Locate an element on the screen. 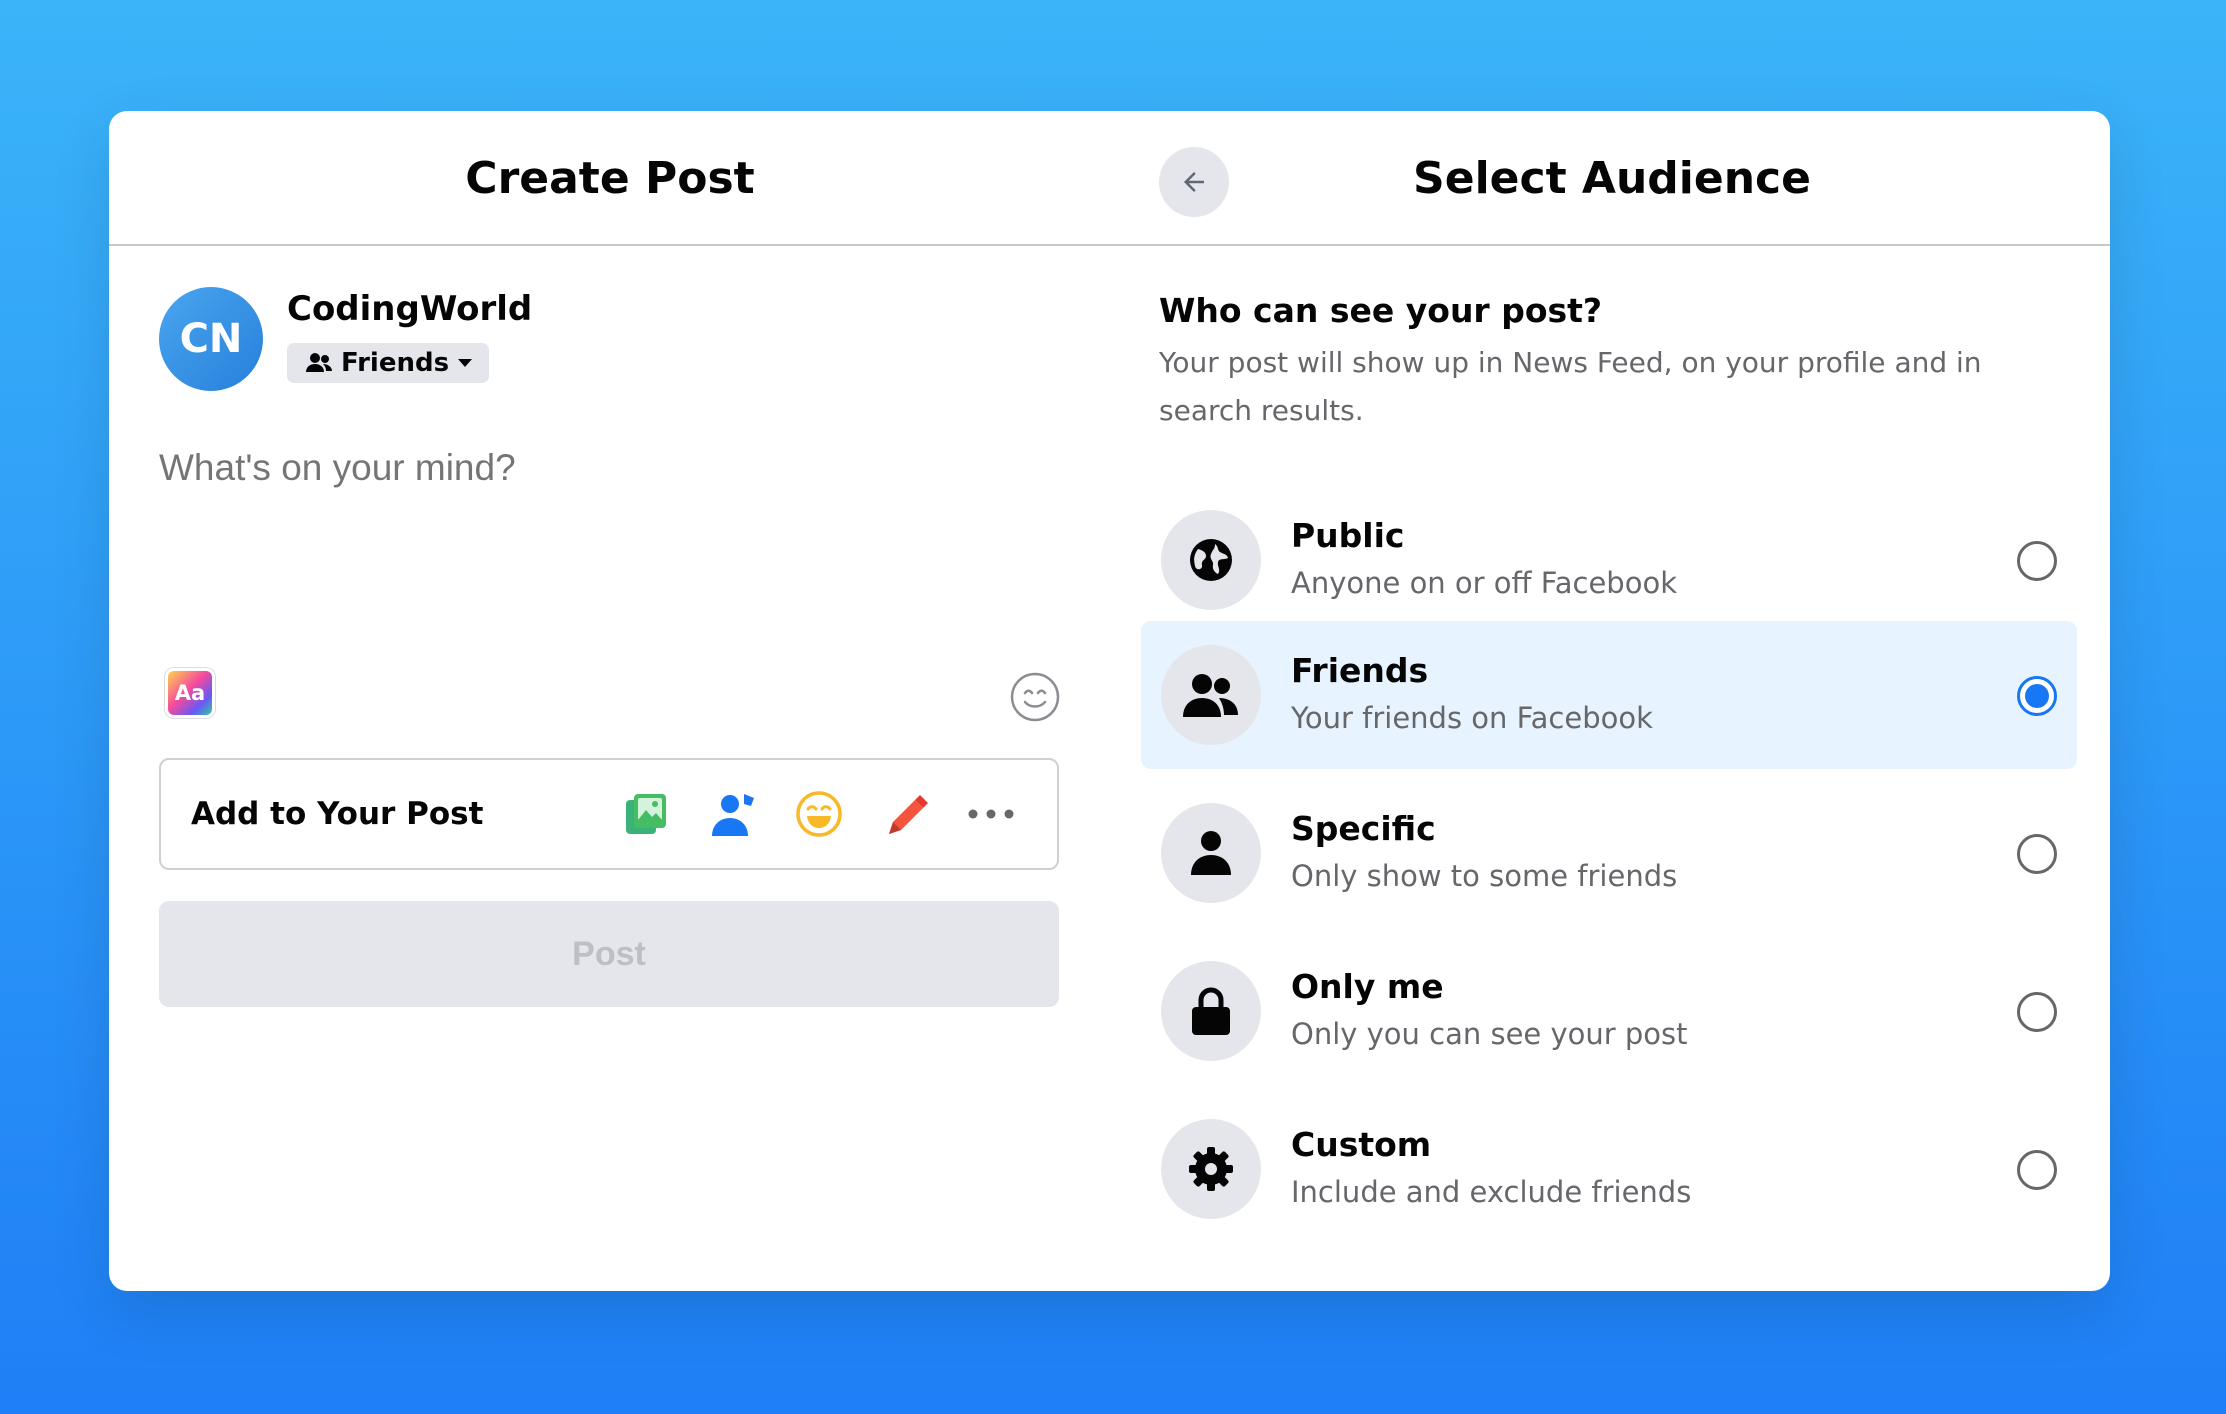  feeling-icon is located at coordinates (819, 814).